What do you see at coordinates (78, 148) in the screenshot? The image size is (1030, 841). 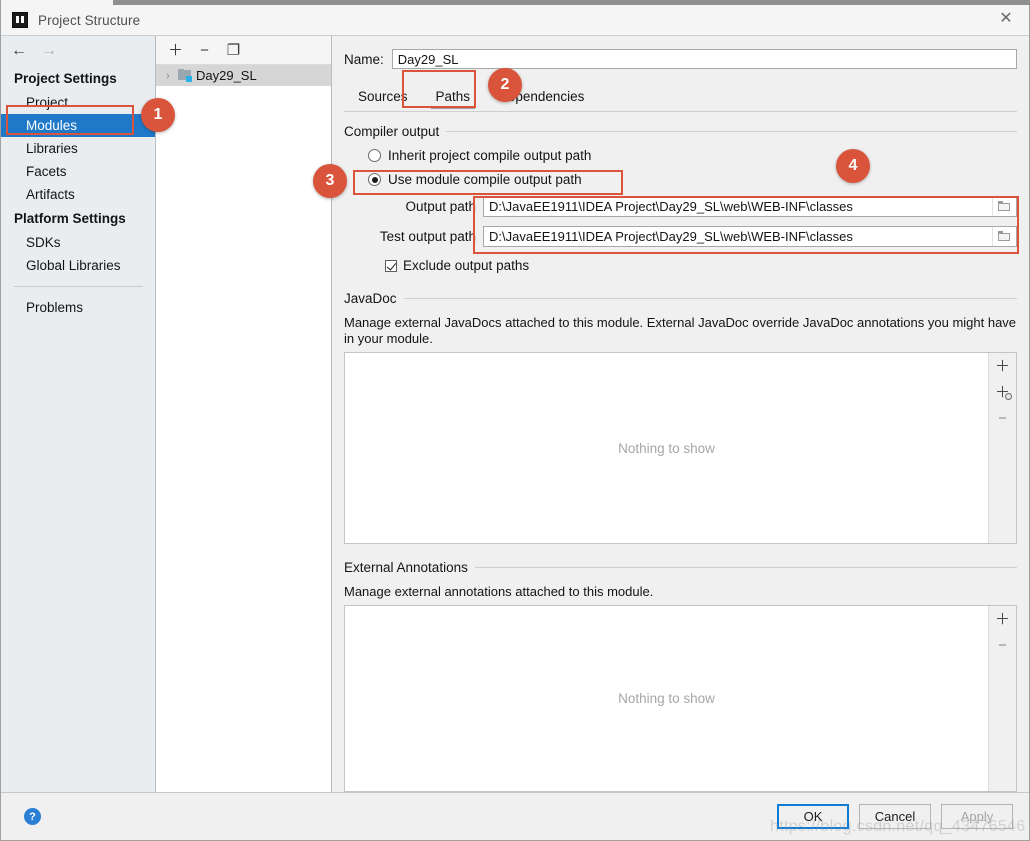 I see `sidebar-item-libraries: Libraries` at bounding box center [78, 148].